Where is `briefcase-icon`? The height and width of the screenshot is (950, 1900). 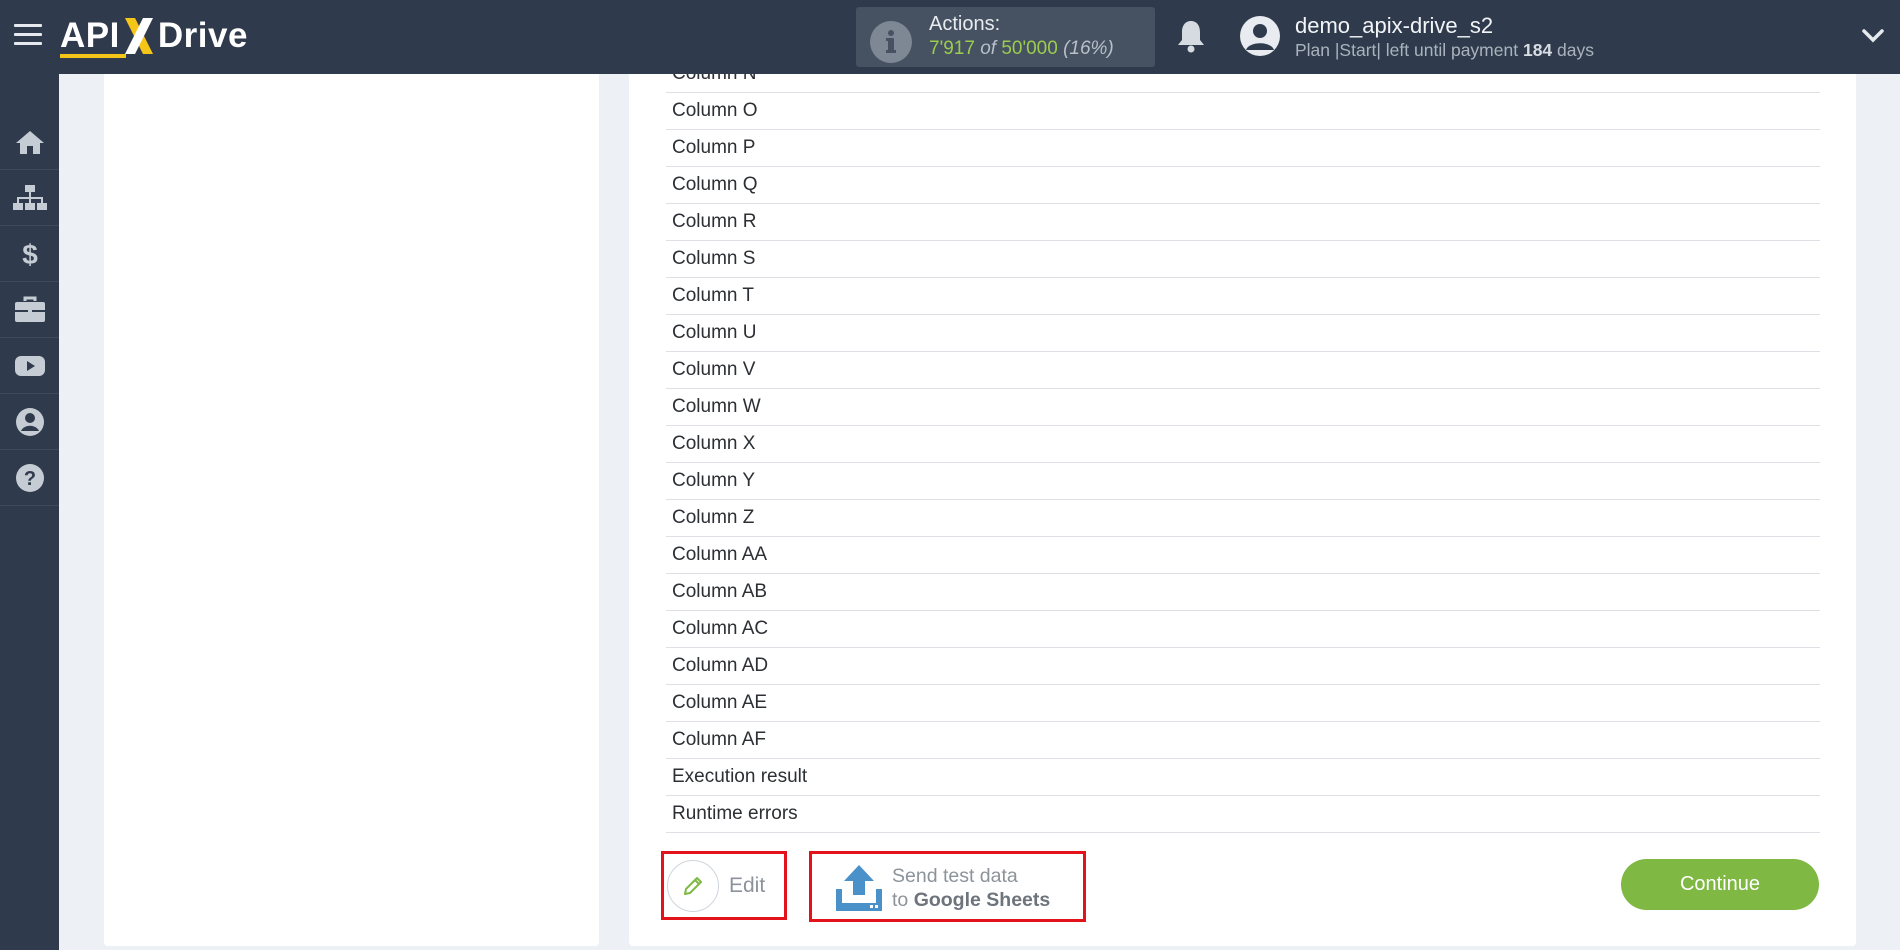 briefcase-icon is located at coordinates (29, 309).